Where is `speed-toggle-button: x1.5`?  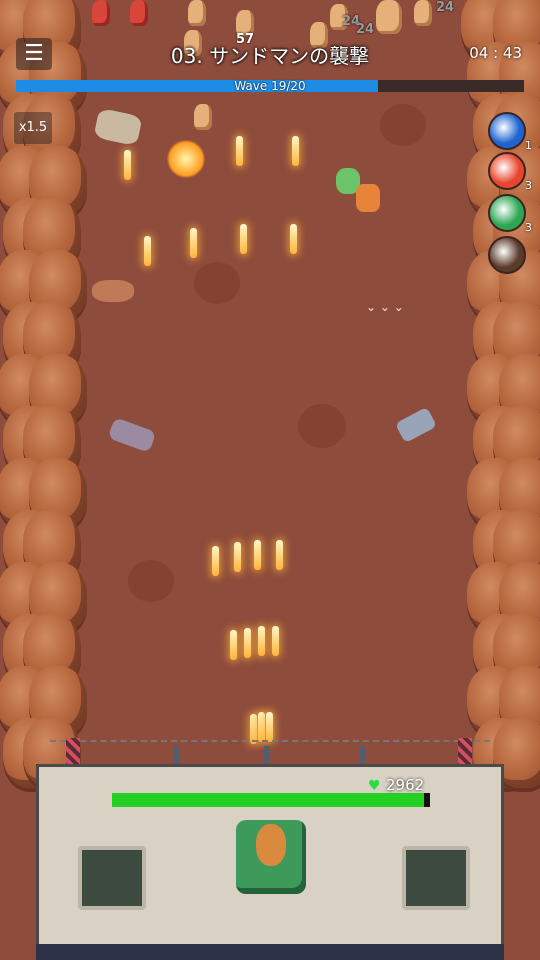 speed-toggle-button: x1.5 is located at coordinates (33, 128).